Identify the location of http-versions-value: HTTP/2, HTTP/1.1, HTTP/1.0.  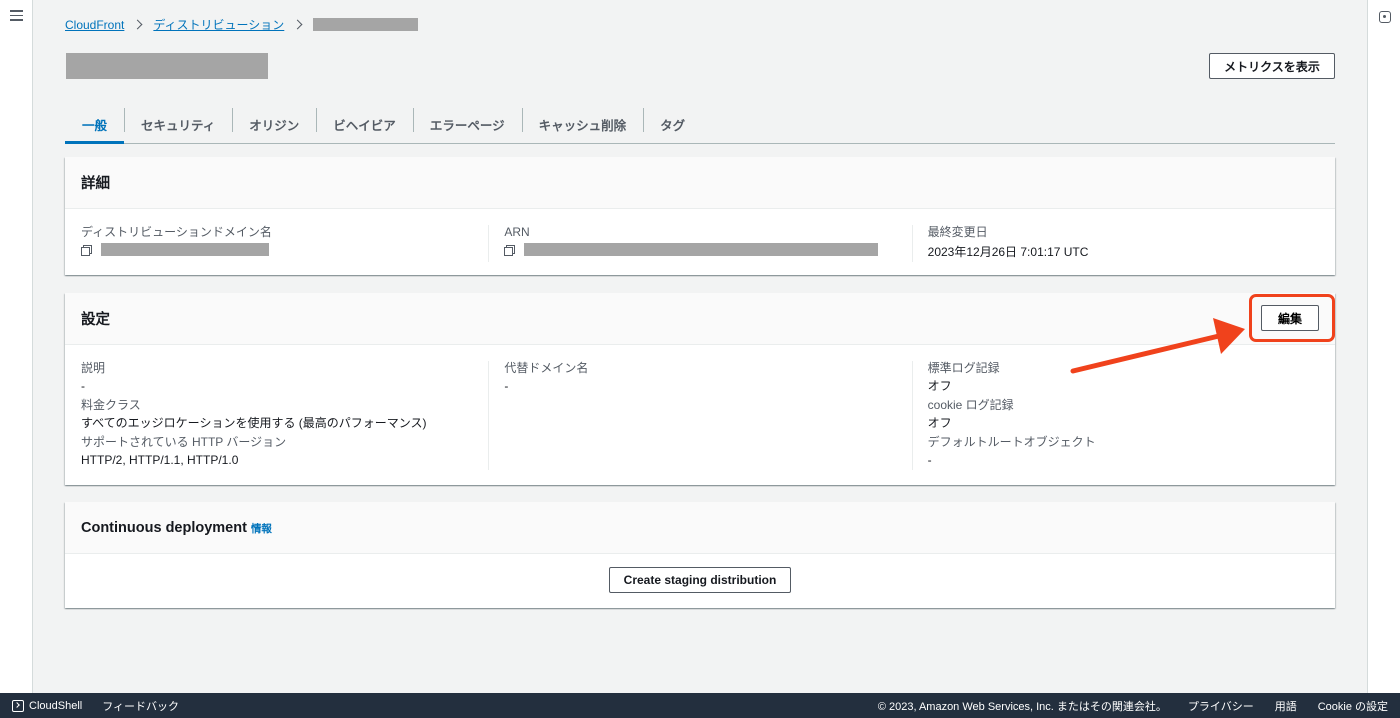
(160, 460).